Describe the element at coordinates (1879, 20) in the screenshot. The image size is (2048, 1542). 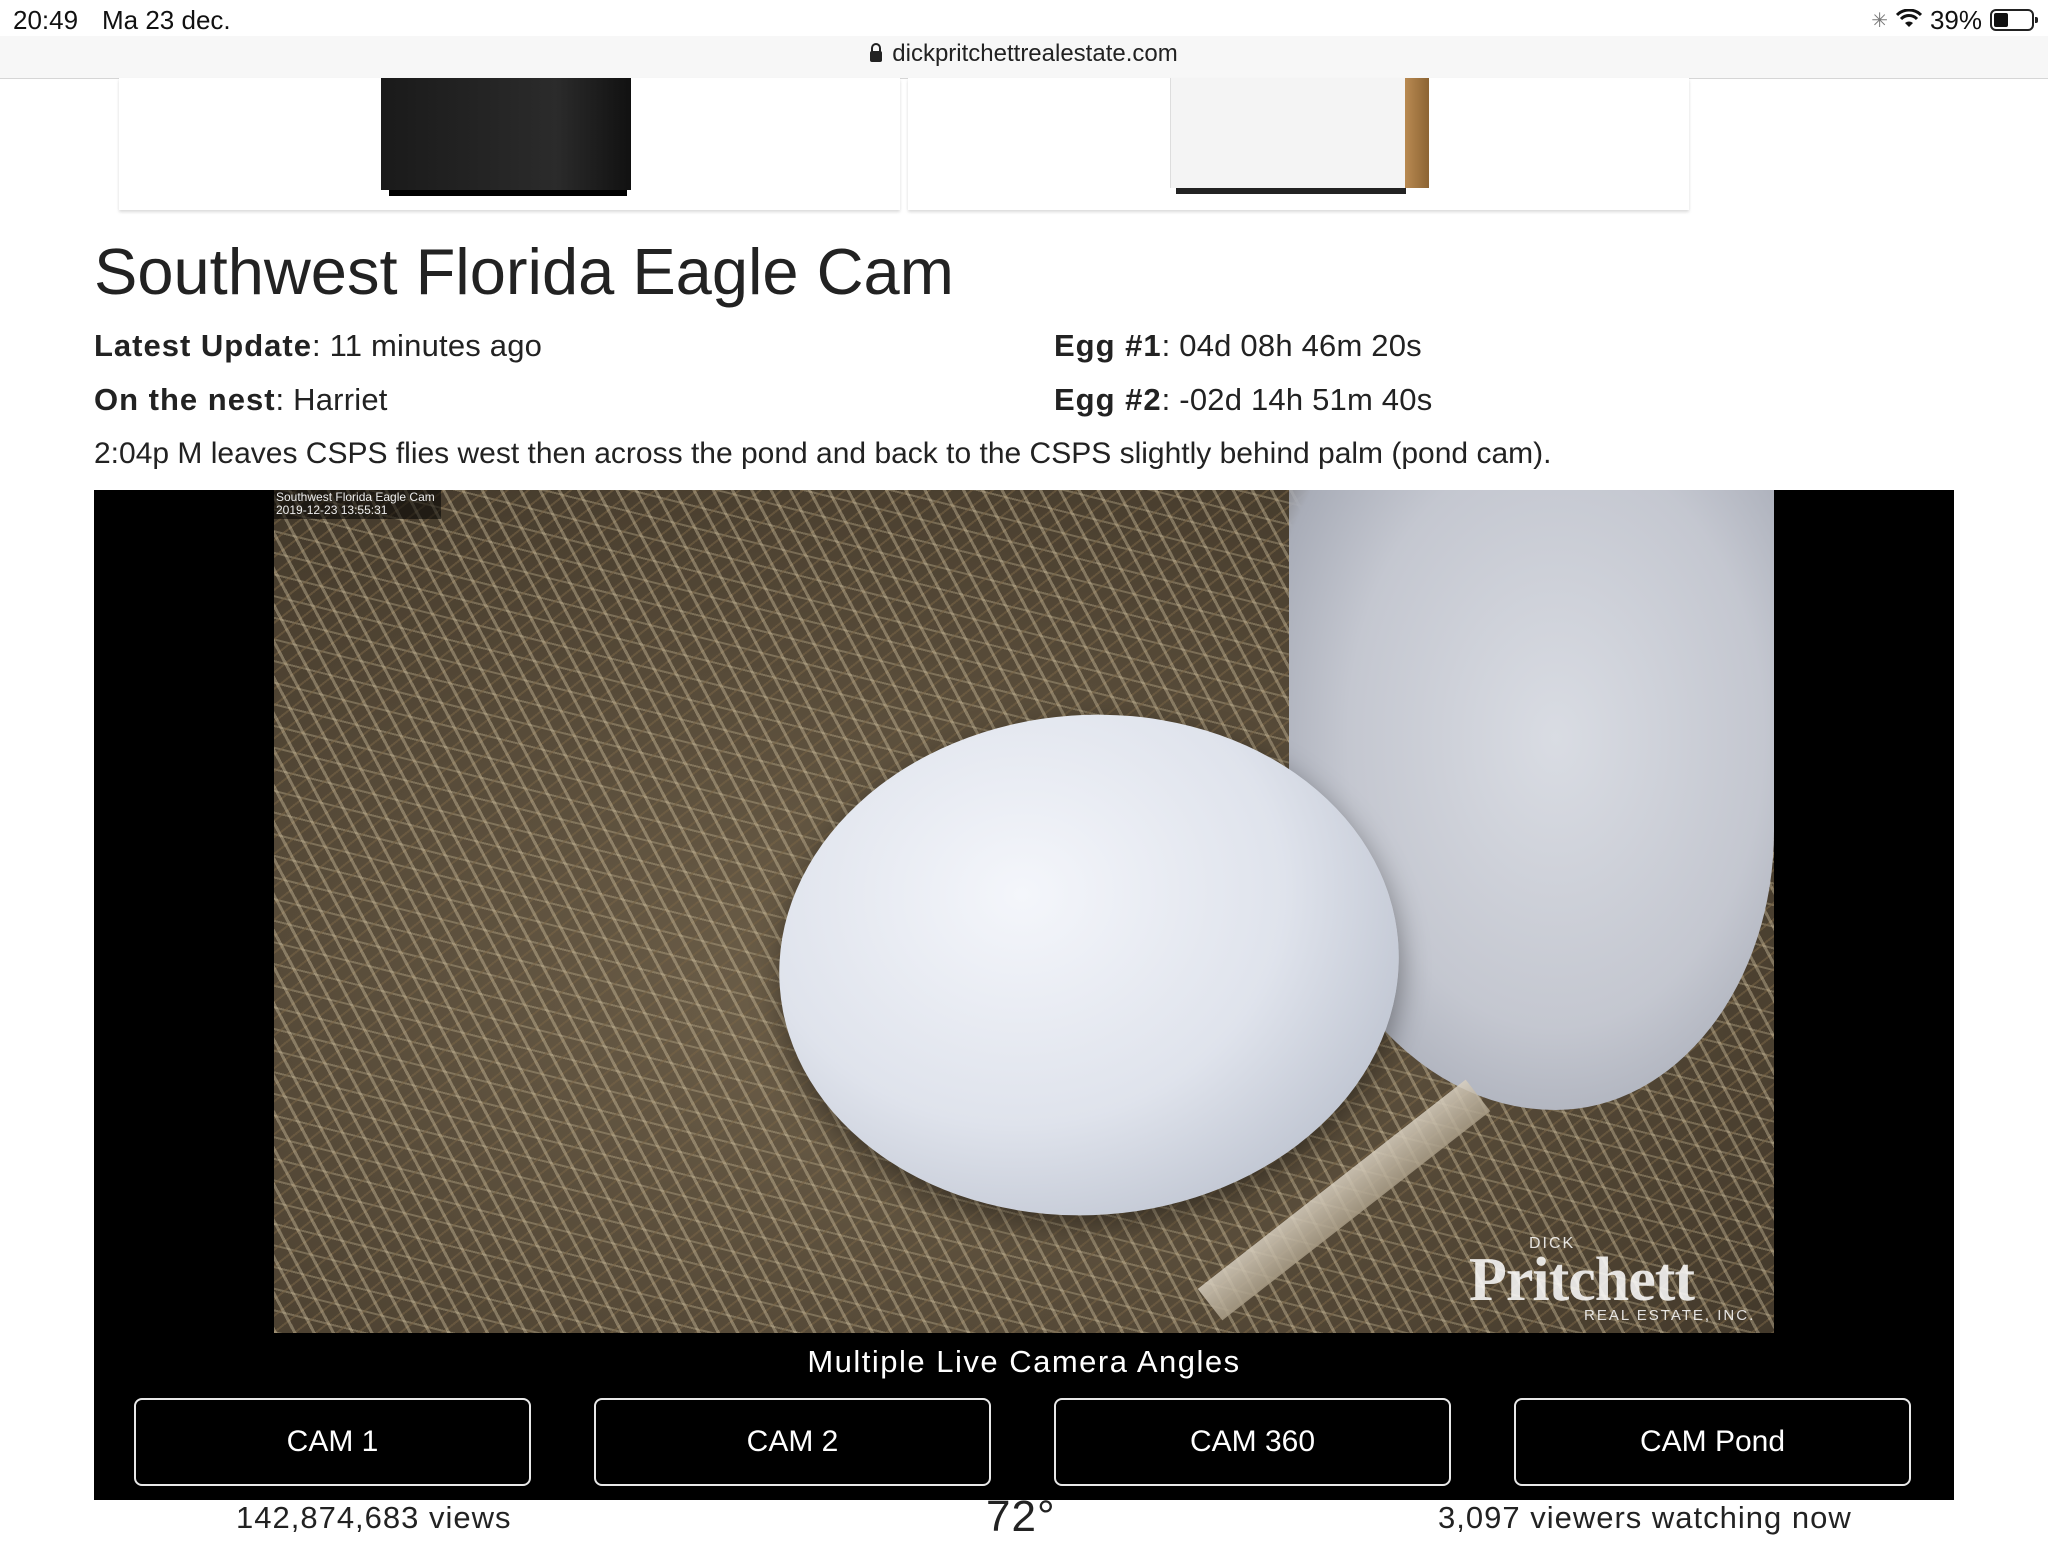
I see `activity-spinner-icon: ✳` at that location.